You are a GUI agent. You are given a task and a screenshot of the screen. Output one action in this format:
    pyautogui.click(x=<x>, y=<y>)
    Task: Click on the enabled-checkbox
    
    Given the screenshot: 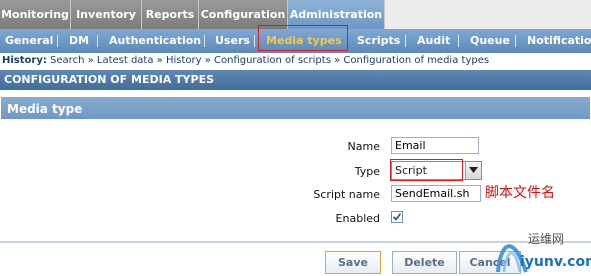 What is the action you would take?
    pyautogui.click(x=397, y=217)
    